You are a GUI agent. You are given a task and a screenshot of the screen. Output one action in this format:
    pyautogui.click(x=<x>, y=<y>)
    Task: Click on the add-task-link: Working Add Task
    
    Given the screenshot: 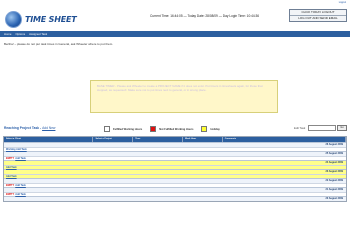 What is the action you would take?
    pyautogui.click(x=16, y=149)
    